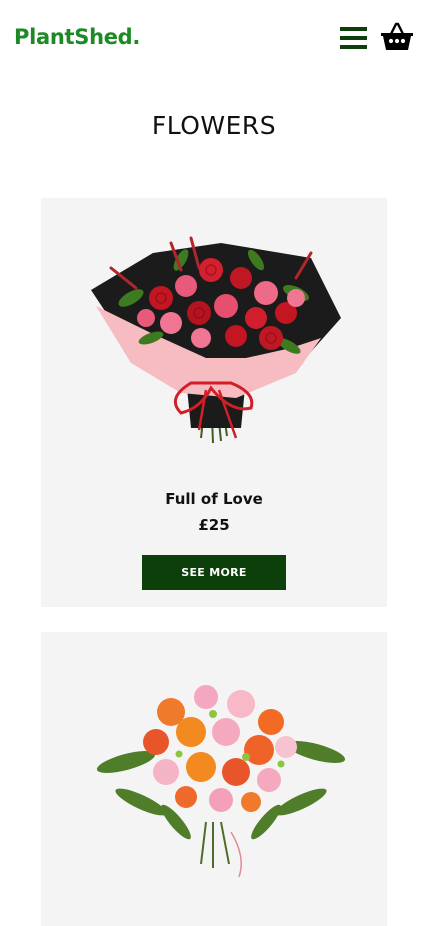 The width and height of the screenshot is (428, 926). I want to click on site-logo: PlantShed., so click(77, 37).